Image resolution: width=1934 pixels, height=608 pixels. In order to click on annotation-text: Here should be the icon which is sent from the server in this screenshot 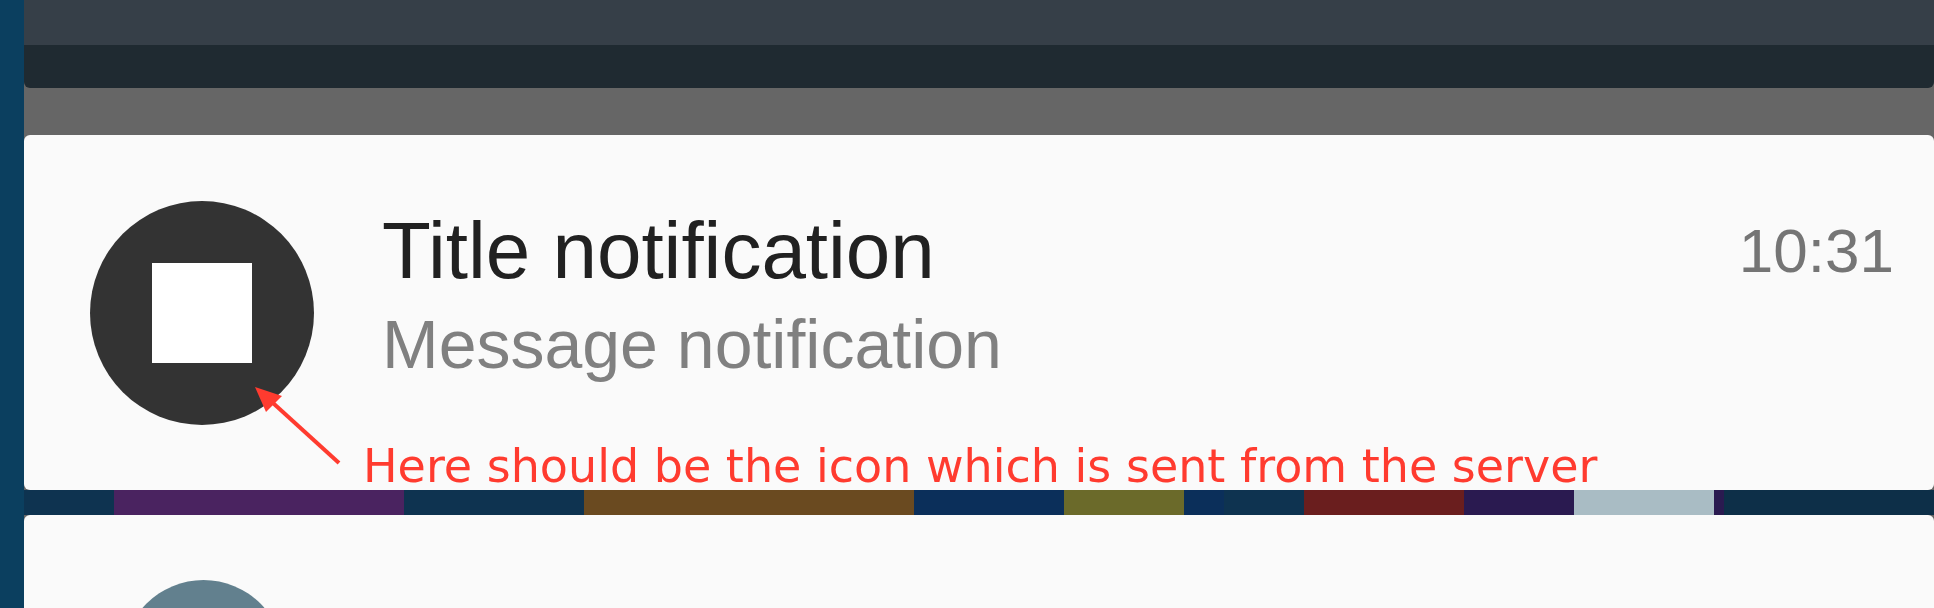, I will do `click(980, 466)`.